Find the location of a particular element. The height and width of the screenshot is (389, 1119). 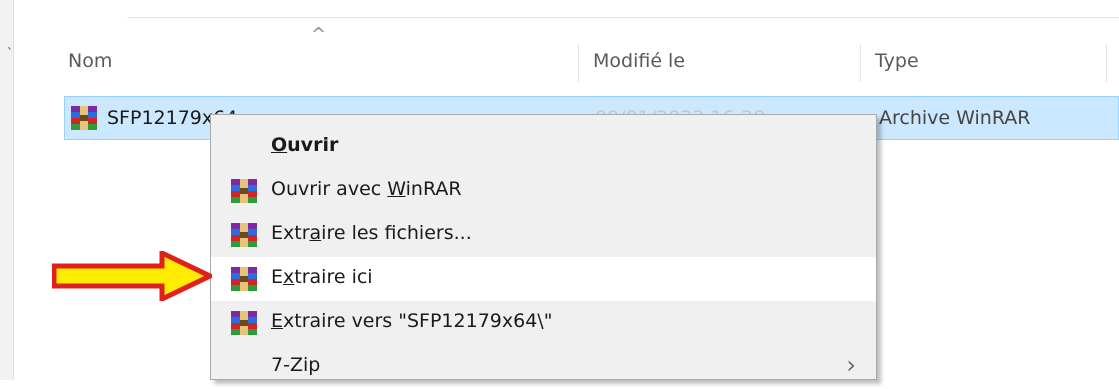

navigation-pane: ` is located at coordinates (7, 190).